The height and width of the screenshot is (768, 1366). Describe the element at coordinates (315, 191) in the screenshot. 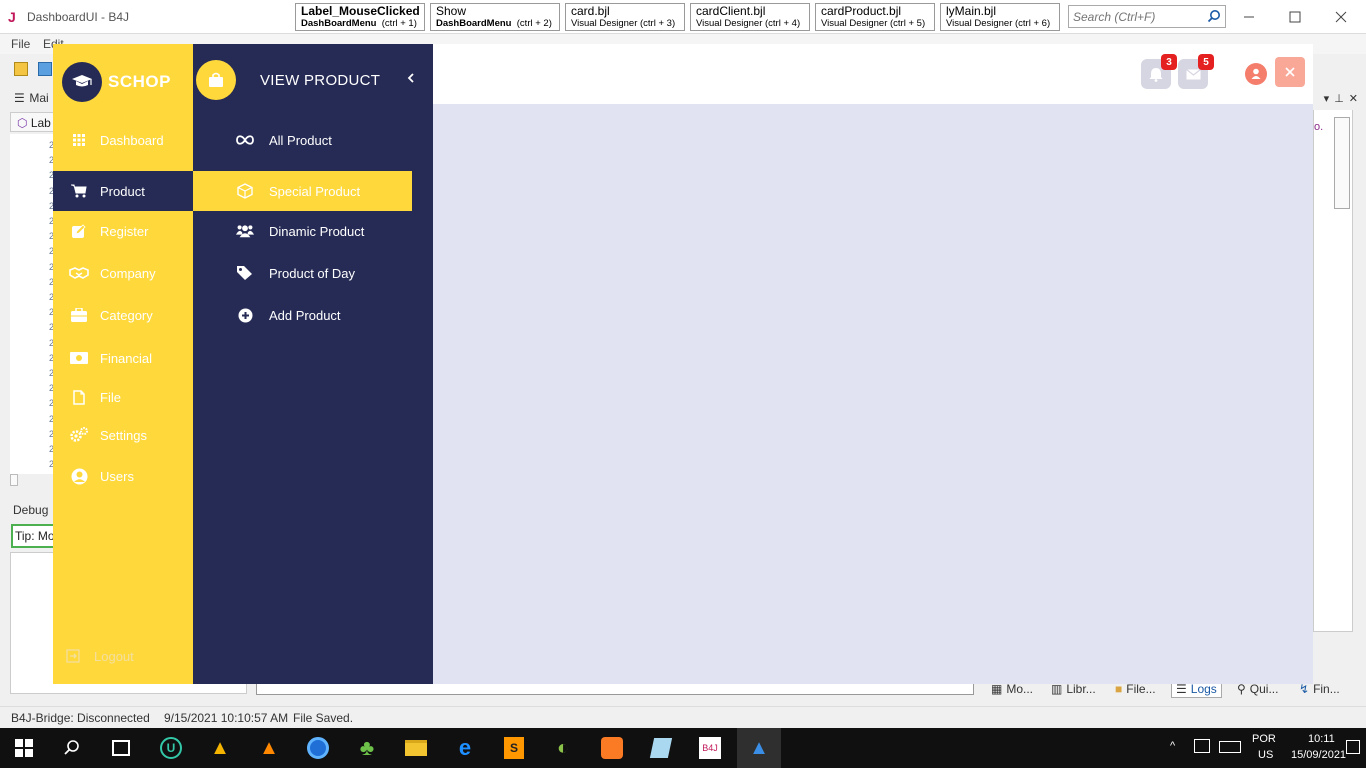

I see `submenu-label: Special Product` at that location.